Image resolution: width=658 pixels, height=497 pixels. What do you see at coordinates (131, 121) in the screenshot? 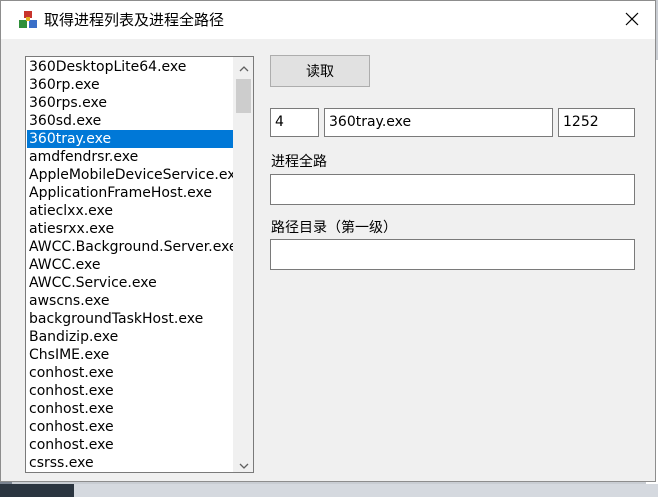
I see `list-item: 360sd.exe` at bounding box center [131, 121].